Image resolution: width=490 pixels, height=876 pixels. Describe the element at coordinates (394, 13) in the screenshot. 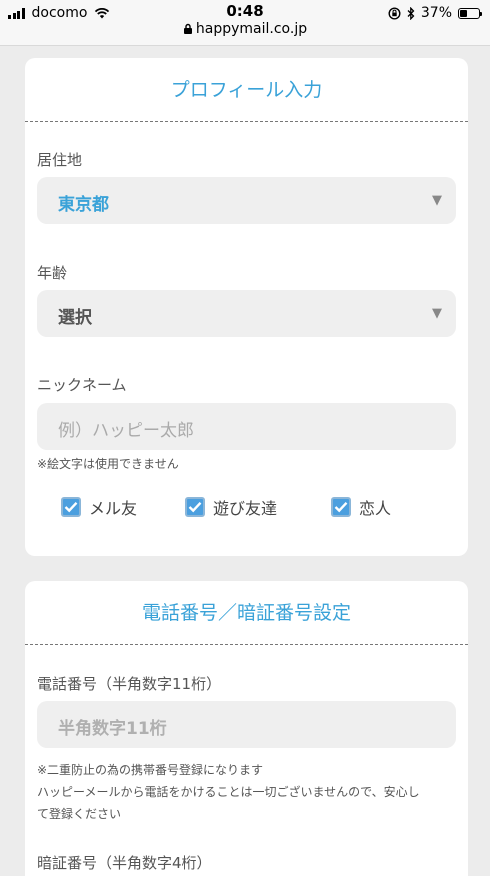

I see `orientation-lock-icon` at that location.